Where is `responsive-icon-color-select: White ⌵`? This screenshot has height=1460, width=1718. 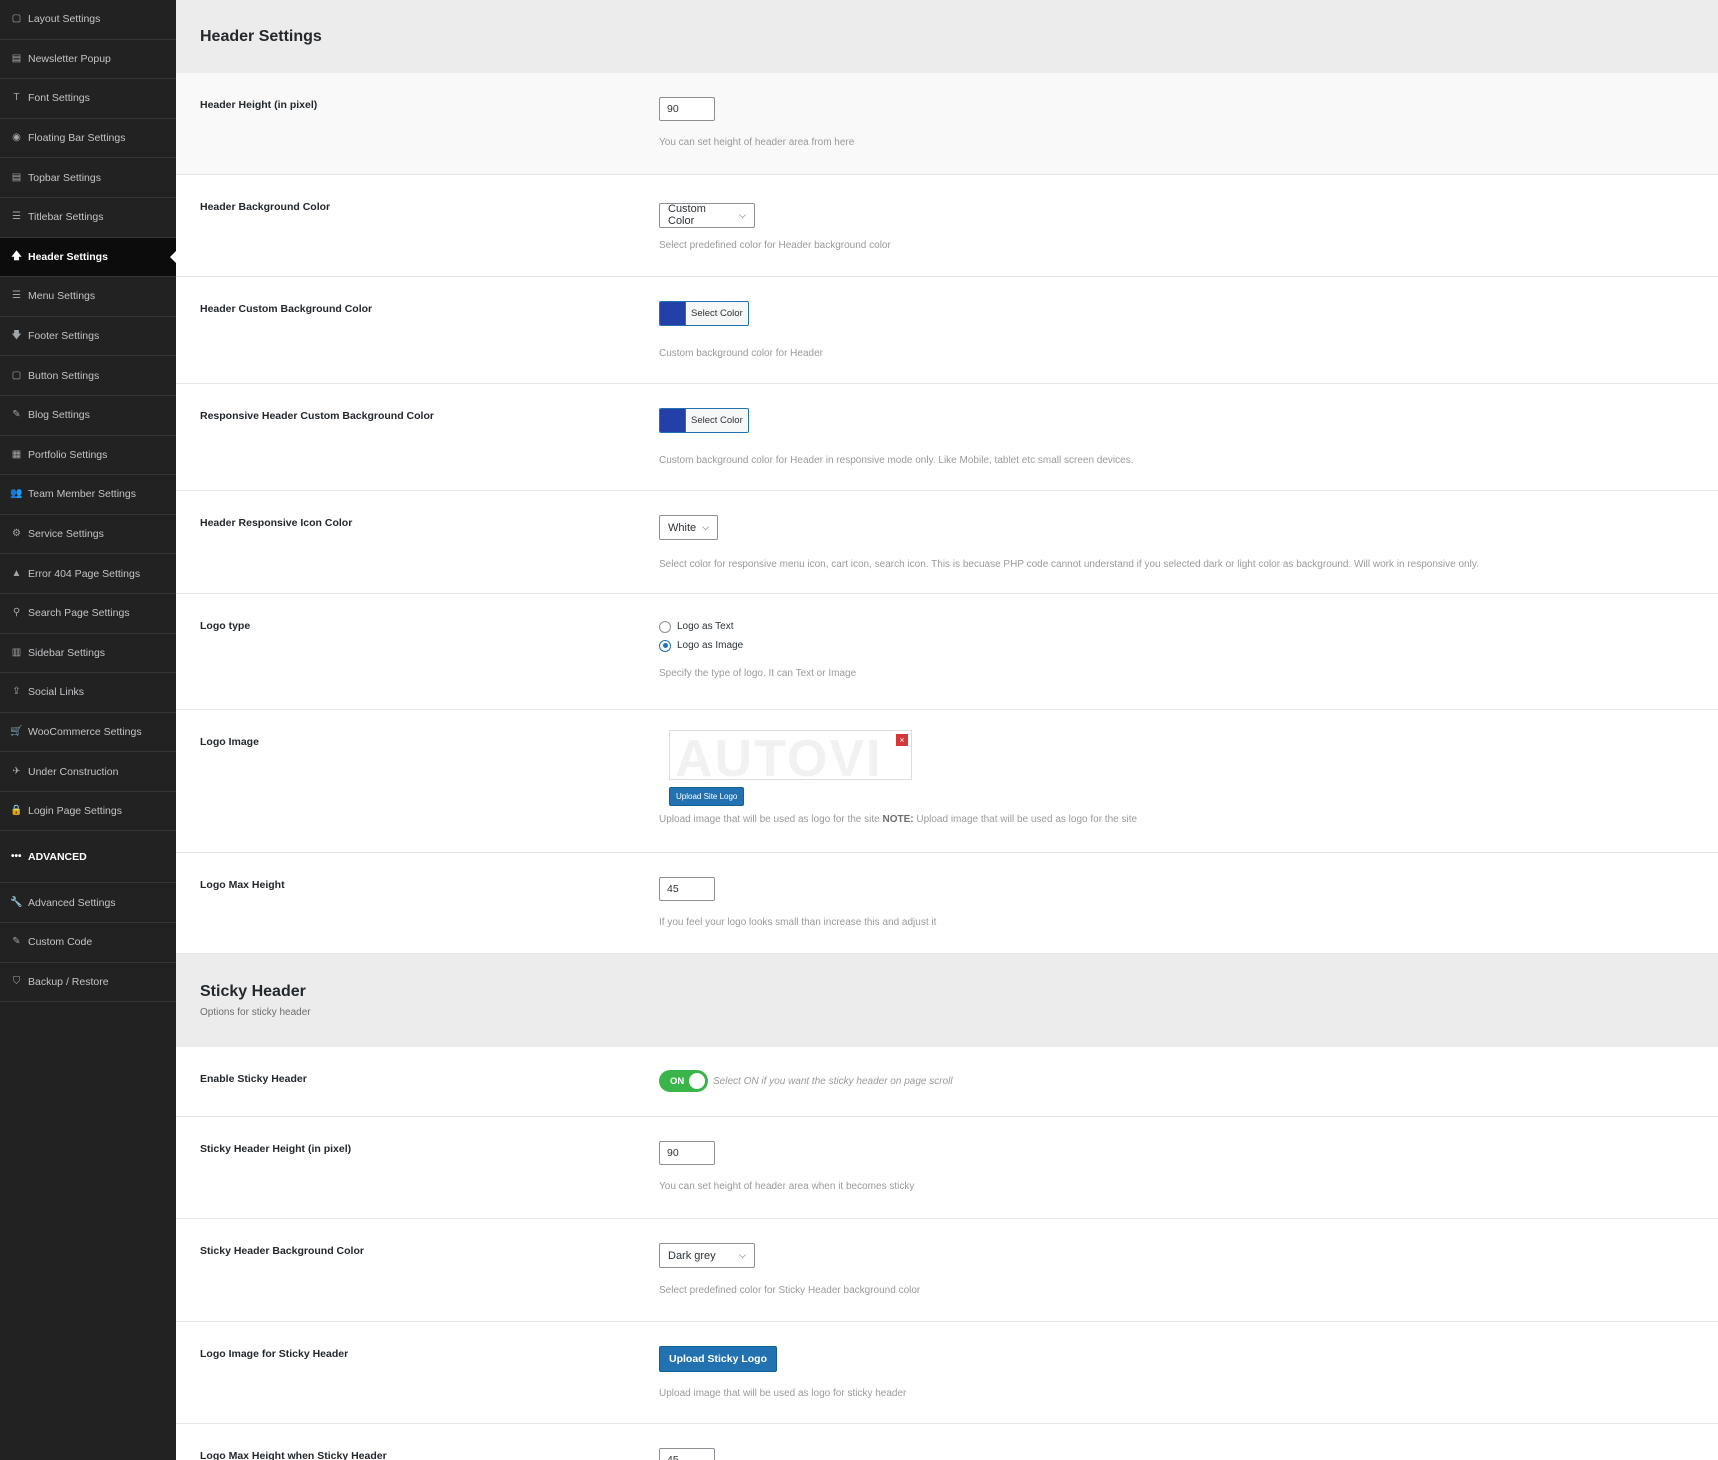 responsive-icon-color-select: White ⌵ is located at coordinates (688, 527).